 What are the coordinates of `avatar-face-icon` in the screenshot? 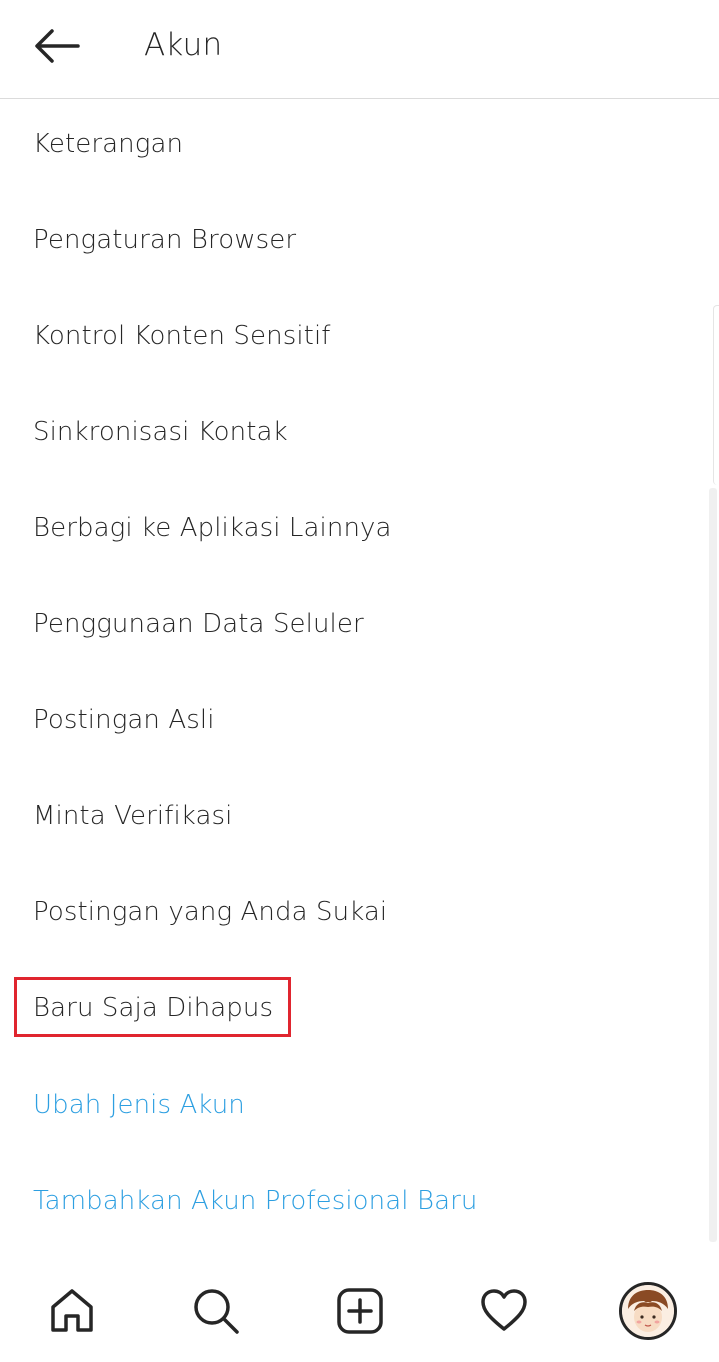 It's located at (648, 1311).